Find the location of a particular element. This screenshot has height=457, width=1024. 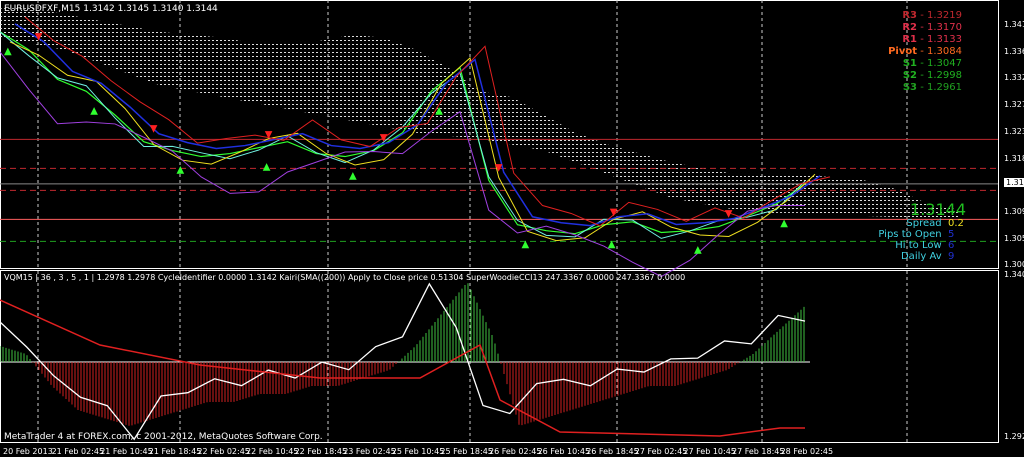

price-tick-label: 1.3050 is located at coordinates (1014, 238).